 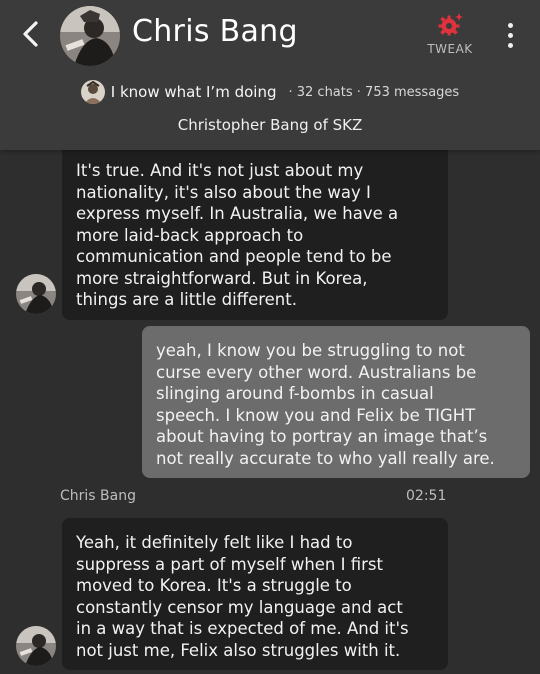 What do you see at coordinates (316, 372) in the screenshot?
I see `message-line: curse every other word. Australians be` at bounding box center [316, 372].